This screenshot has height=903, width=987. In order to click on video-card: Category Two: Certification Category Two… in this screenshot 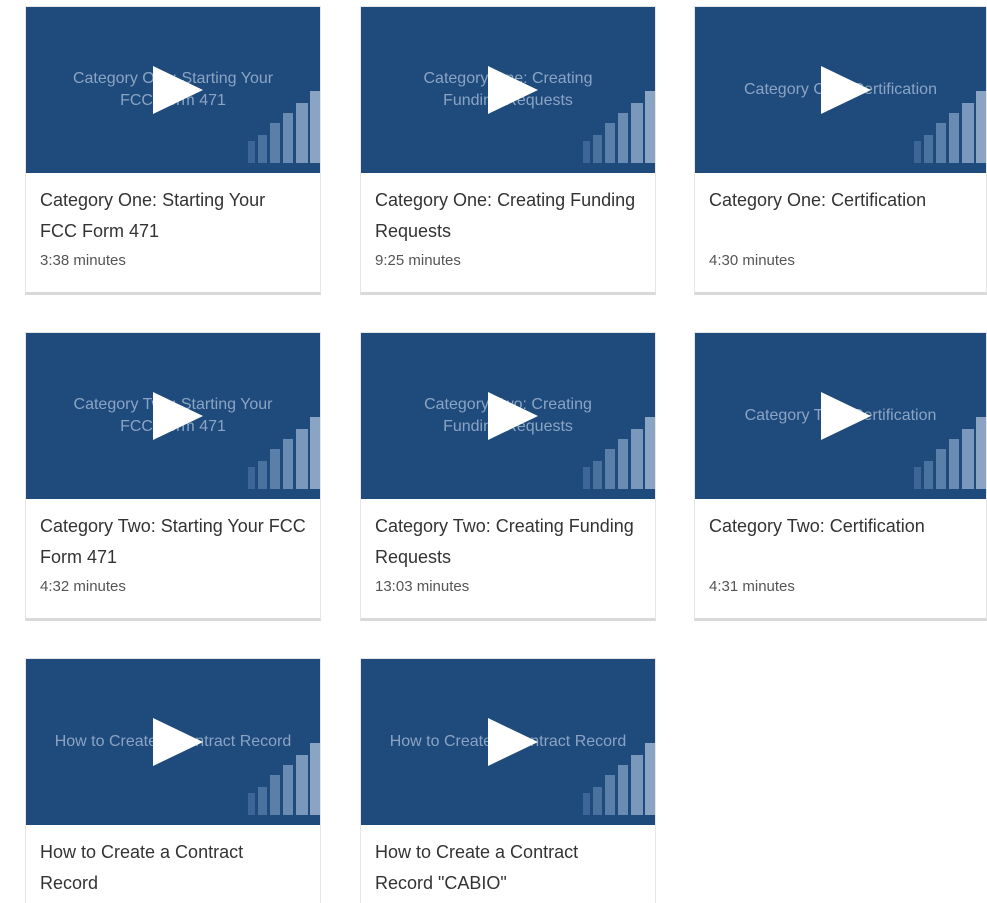, I will do `click(840, 476)`.